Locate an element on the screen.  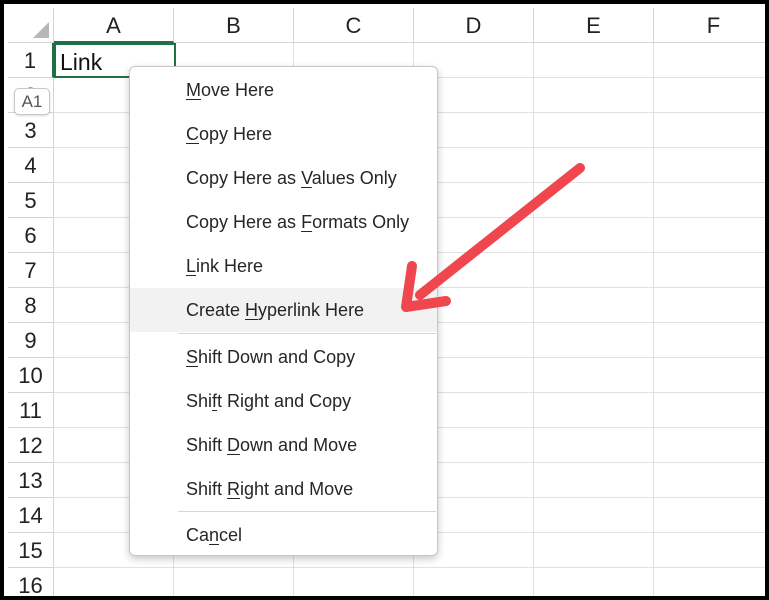
menu-item-label-post: t Right and Copy is located at coordinates (284, 401).